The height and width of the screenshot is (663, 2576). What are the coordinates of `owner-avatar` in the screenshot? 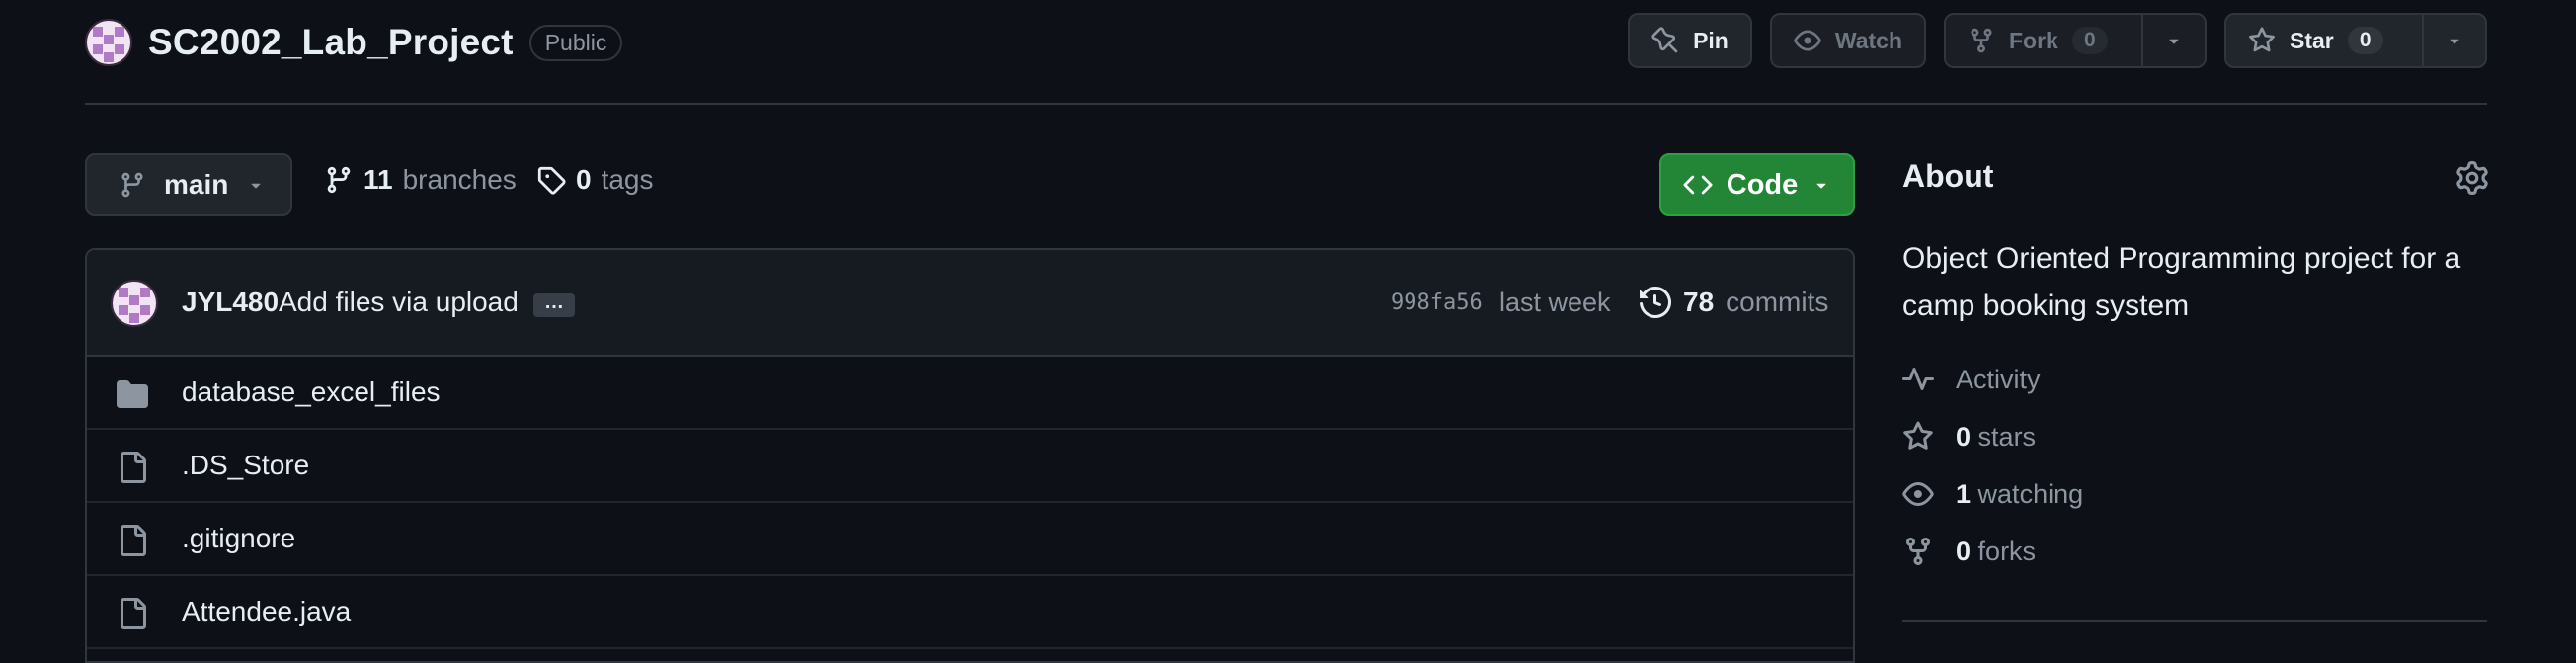 It's located at (108, 42).